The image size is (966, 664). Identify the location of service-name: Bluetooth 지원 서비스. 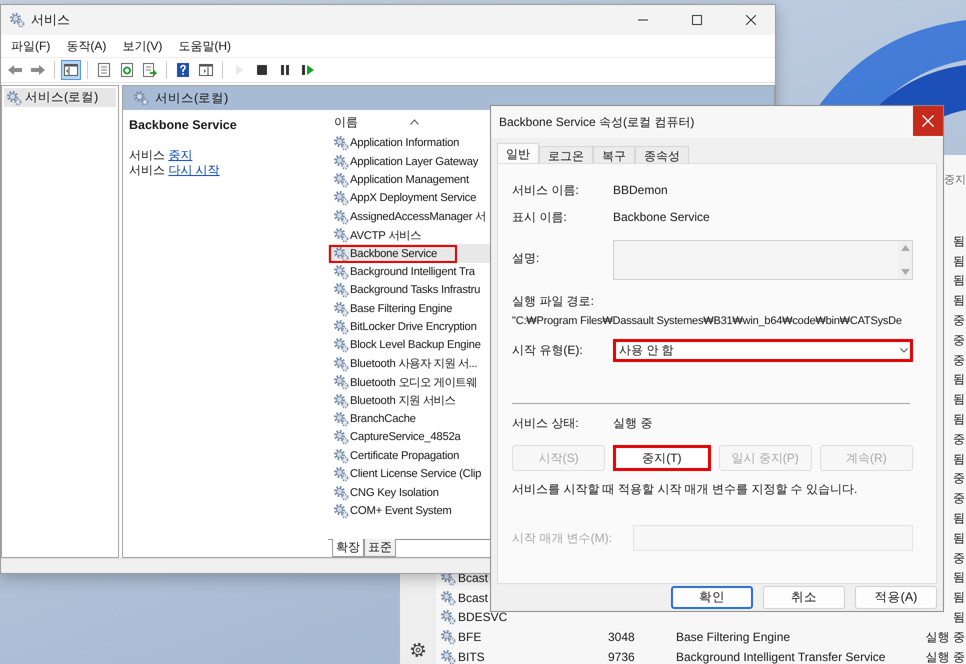
(403, 401).